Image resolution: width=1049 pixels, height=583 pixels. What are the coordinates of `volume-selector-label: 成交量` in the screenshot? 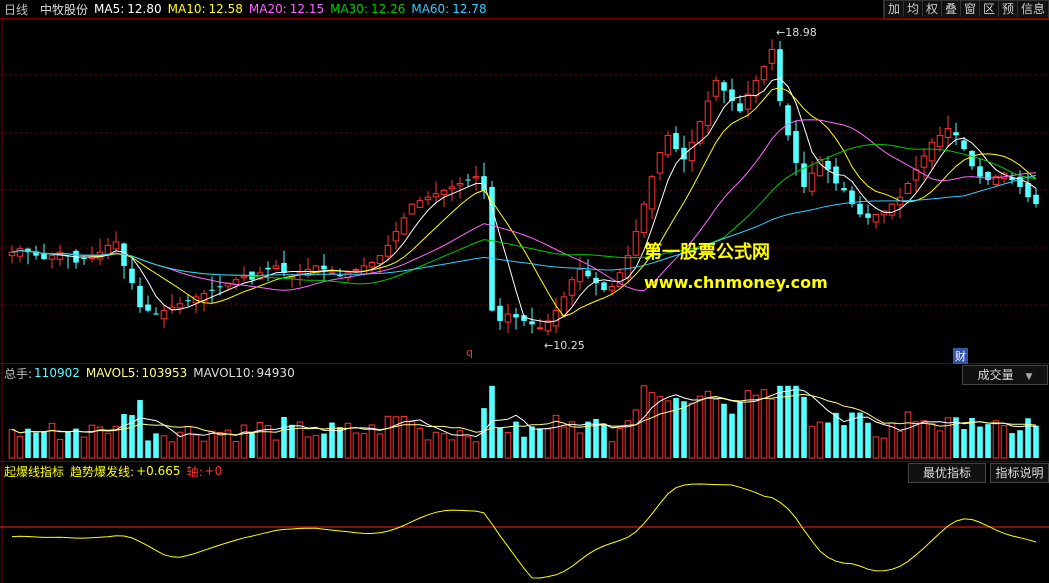 It's located at (995, 375).